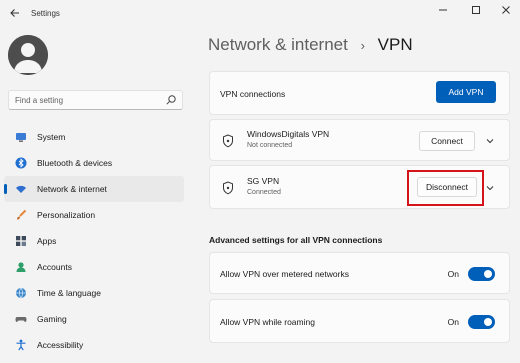 This screenshot has width=520, height=363. I want to click on vpn-status: Not connected, so click(270, 145).